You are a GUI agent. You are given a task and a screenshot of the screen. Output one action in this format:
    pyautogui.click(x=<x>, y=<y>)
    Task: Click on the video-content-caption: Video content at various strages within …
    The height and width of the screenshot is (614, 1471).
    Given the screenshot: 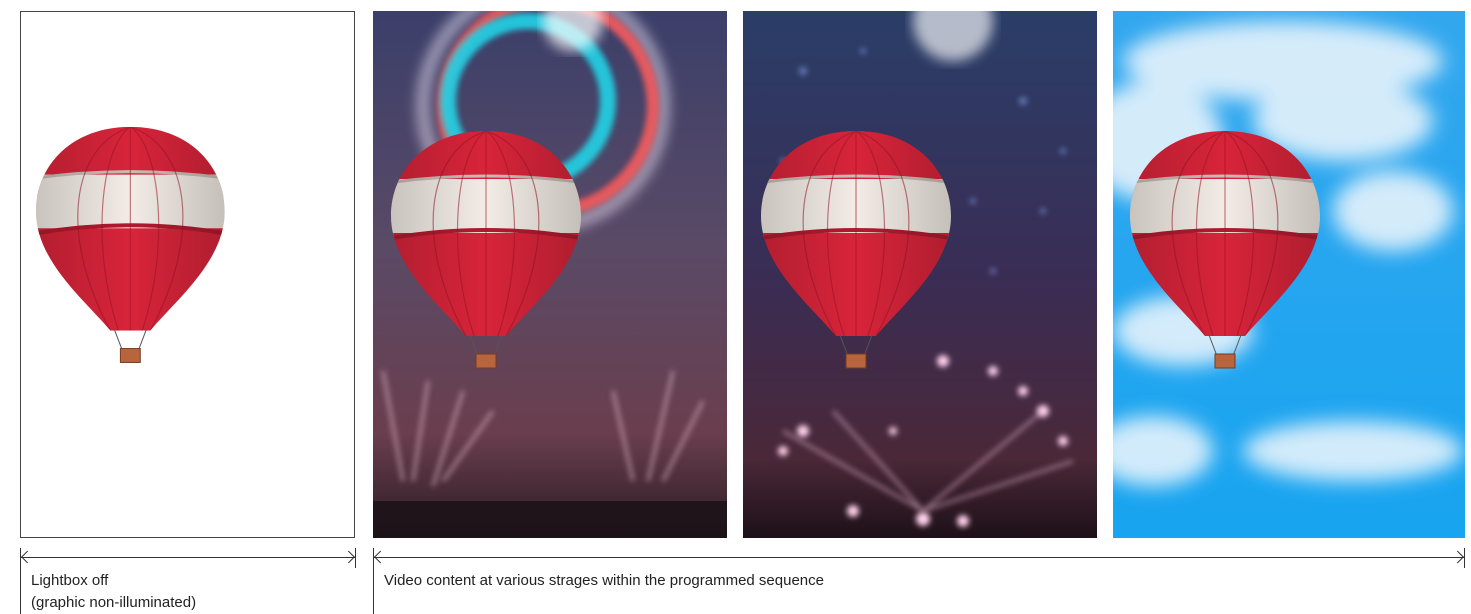 What is the action you would take?
    pyautogui.click(x=884, y=581)
    